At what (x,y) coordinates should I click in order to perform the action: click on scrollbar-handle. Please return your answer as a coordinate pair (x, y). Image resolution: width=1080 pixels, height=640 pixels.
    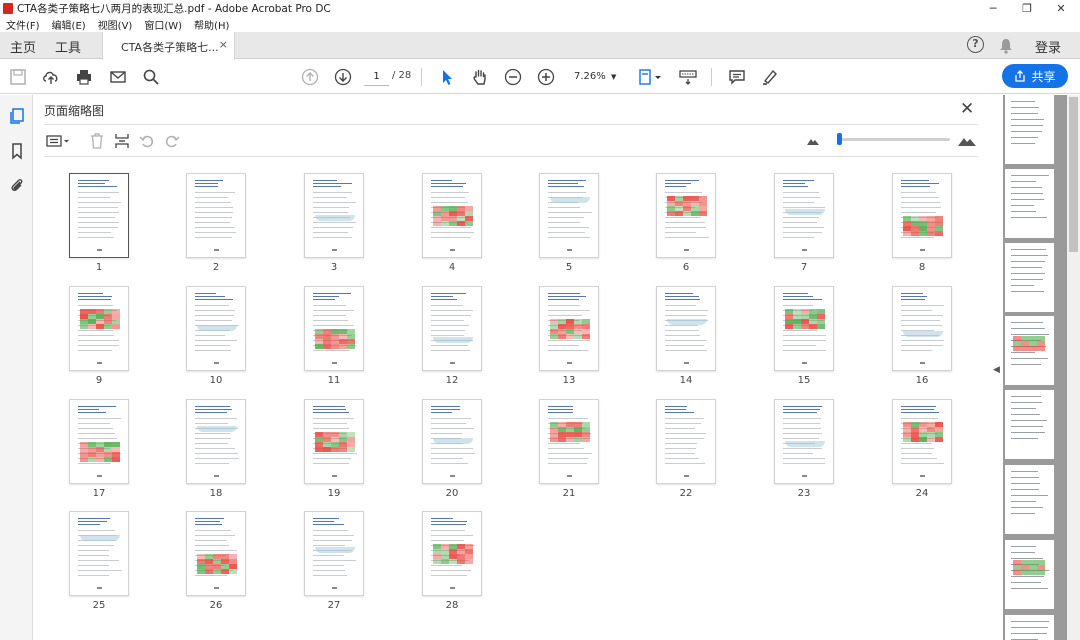
    Looking at the image, I should click on (1073, 174).